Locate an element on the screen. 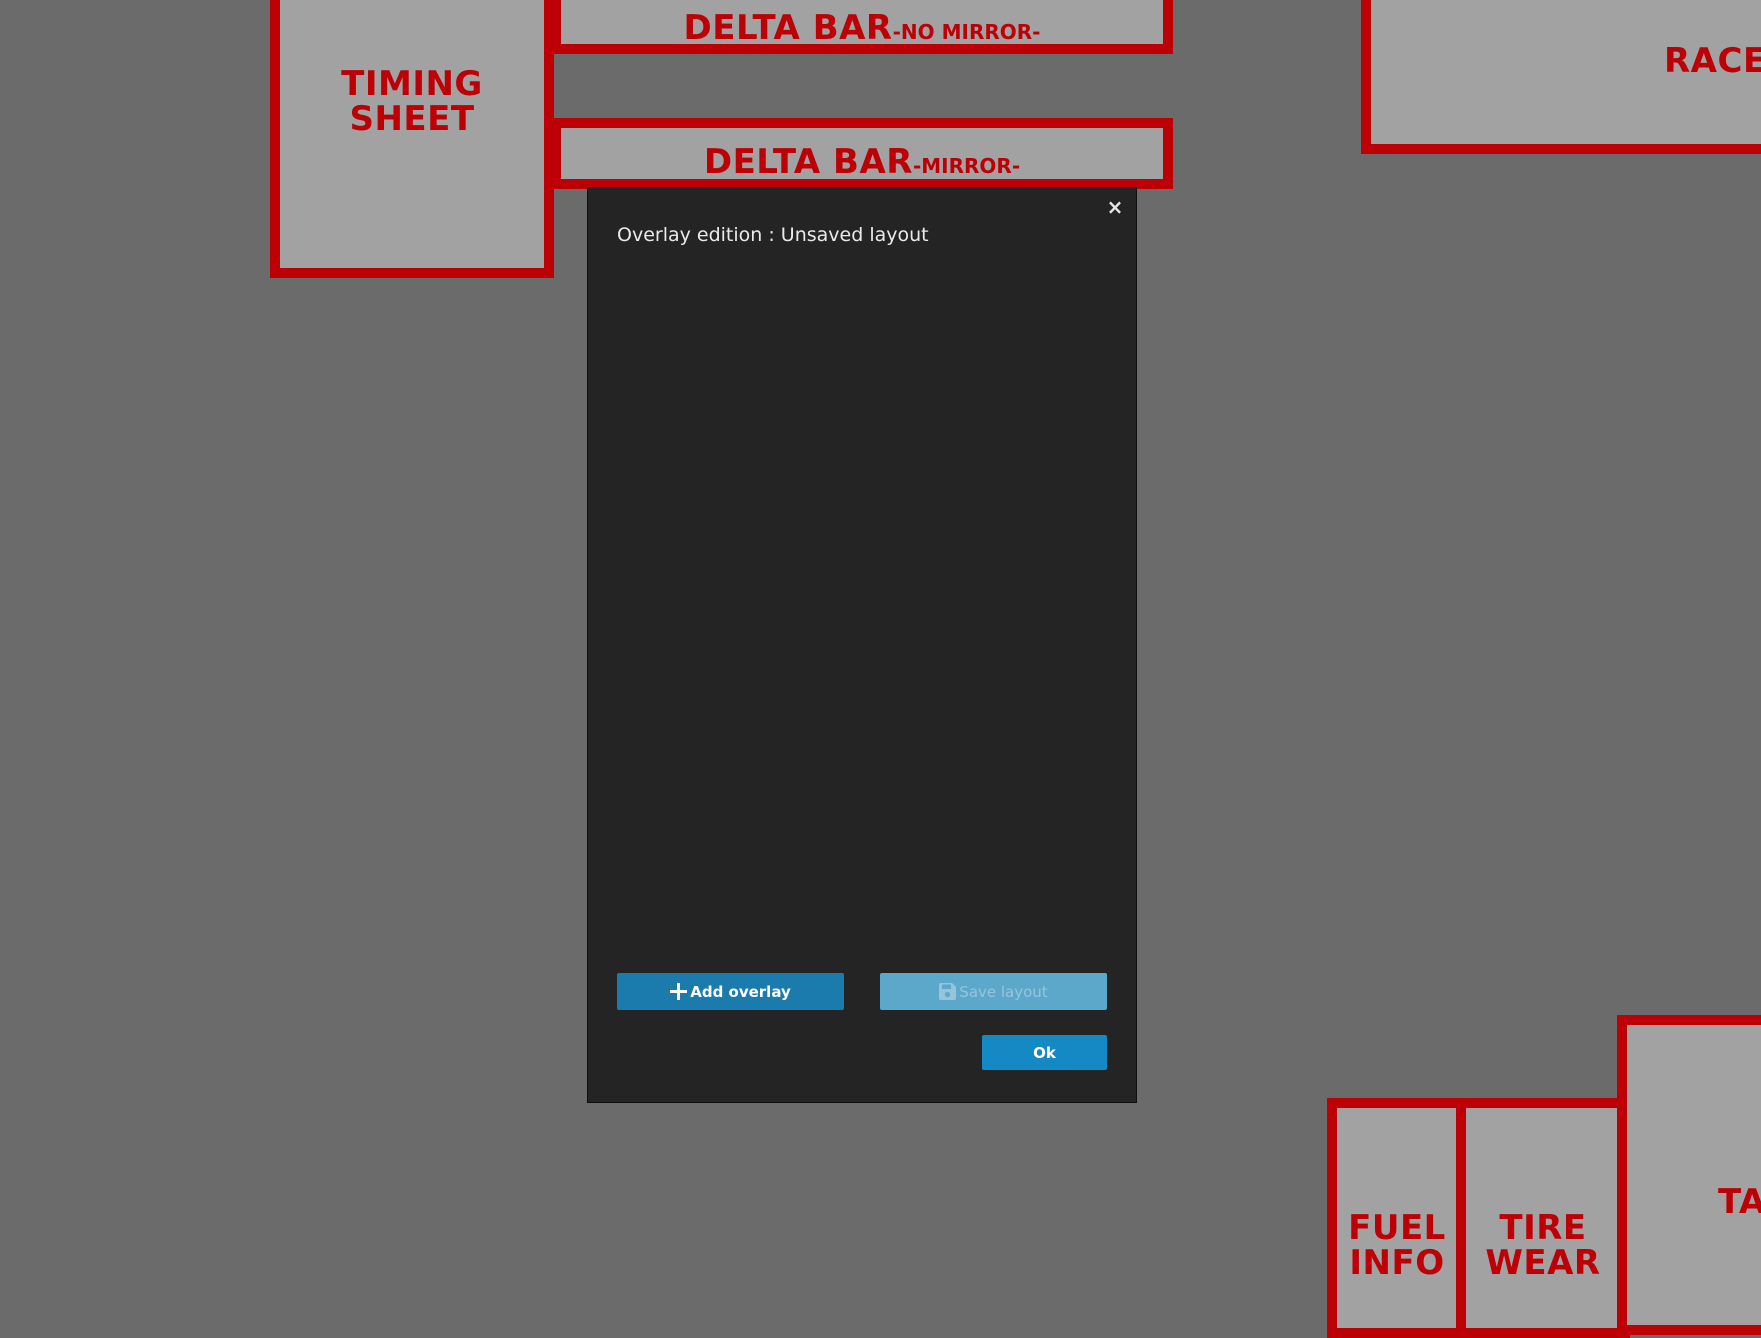 This screenshot has width=1761, height=1338. overlay-timing-sheet-line2: SHEET is located at coordinates (412, 119).